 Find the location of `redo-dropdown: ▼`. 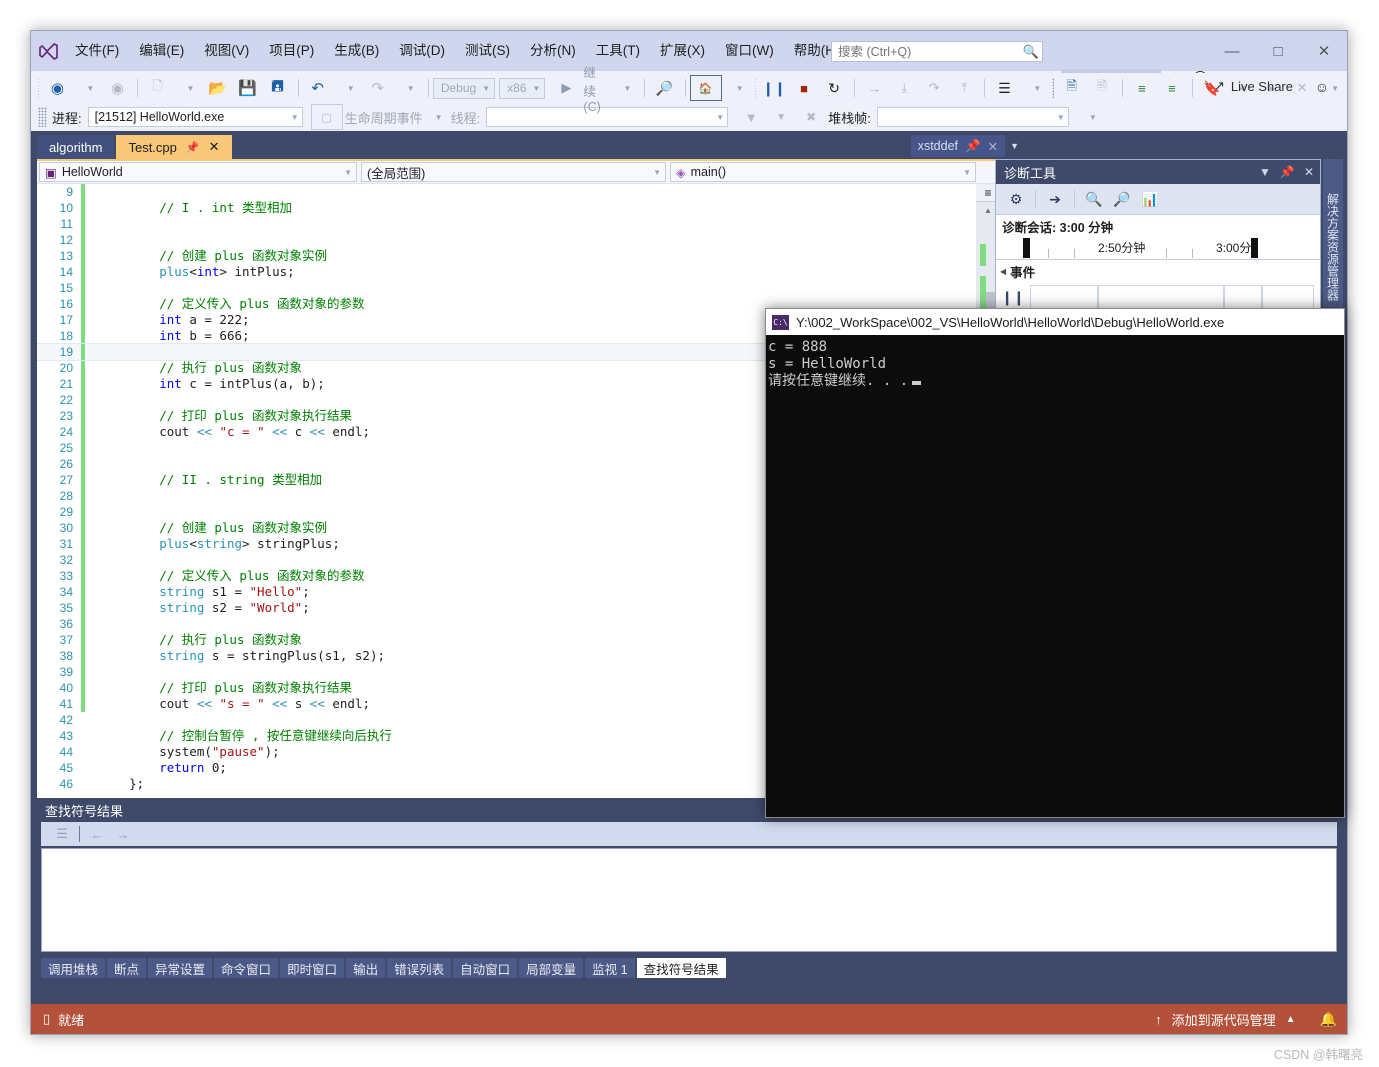

redo-dropdown: ▼ is located at coordinates (408, 88).